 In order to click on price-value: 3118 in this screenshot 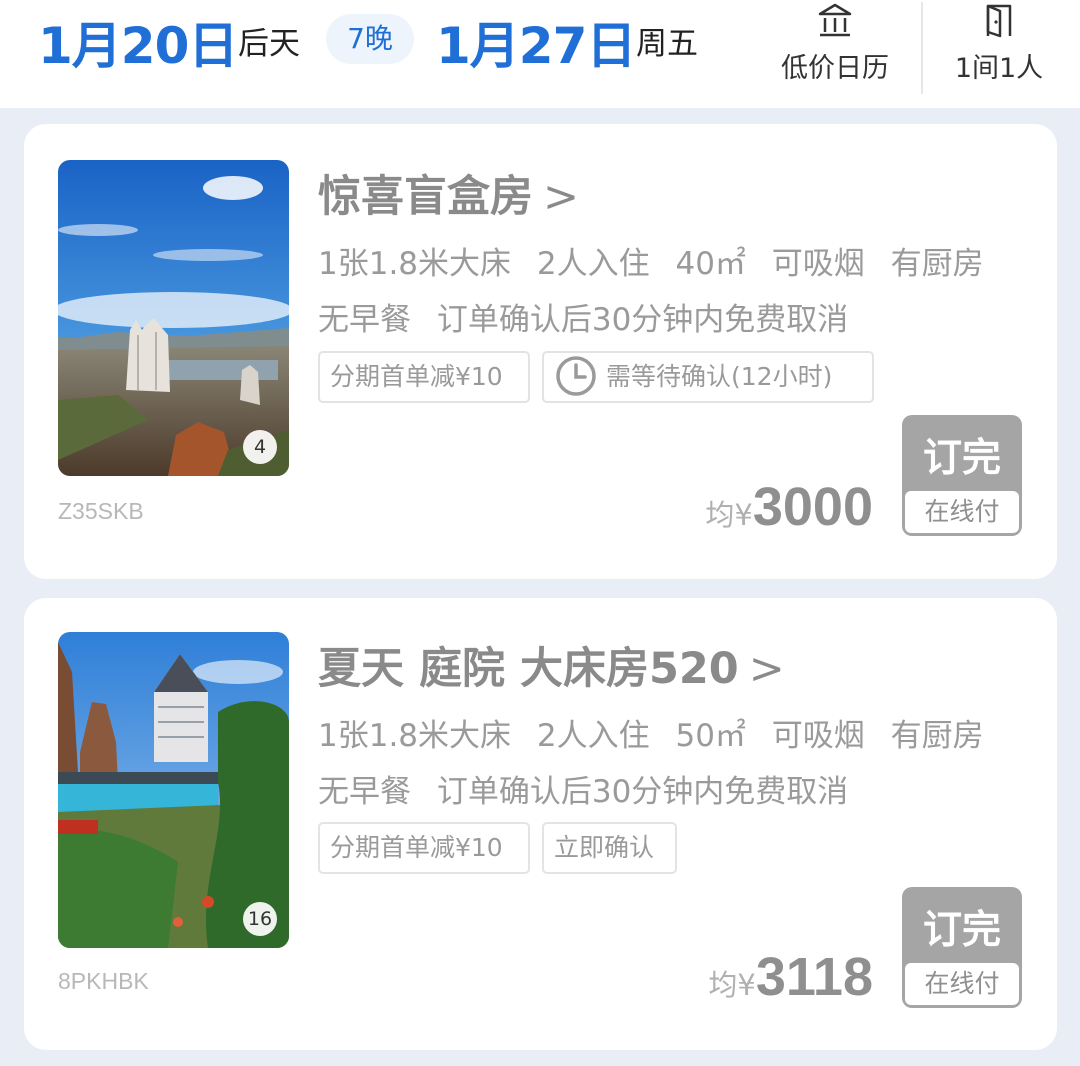, I will do `click(814, 977)`.